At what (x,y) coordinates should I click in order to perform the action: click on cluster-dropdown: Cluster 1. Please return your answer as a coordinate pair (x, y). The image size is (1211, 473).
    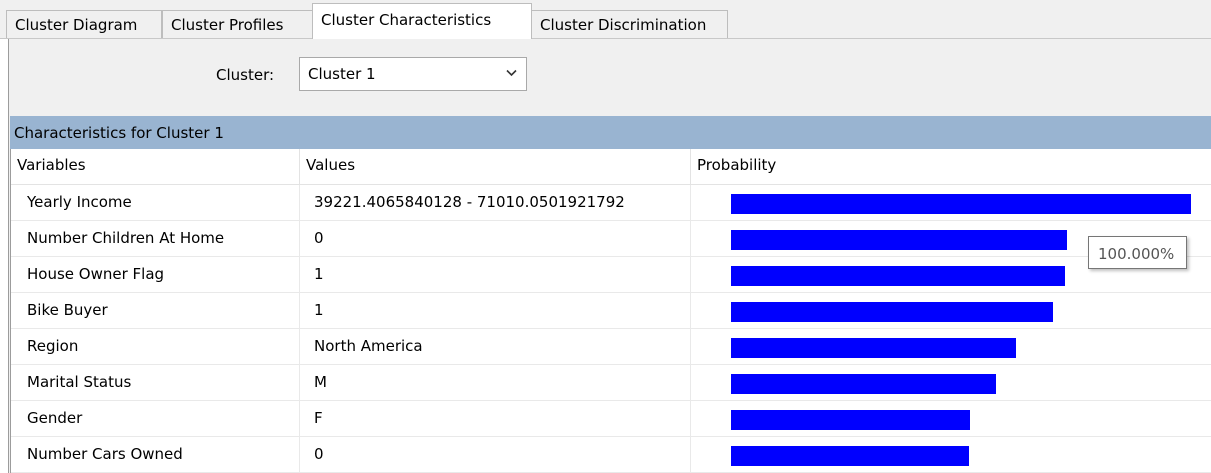
    Looking at the image, I should click on (413, 74).